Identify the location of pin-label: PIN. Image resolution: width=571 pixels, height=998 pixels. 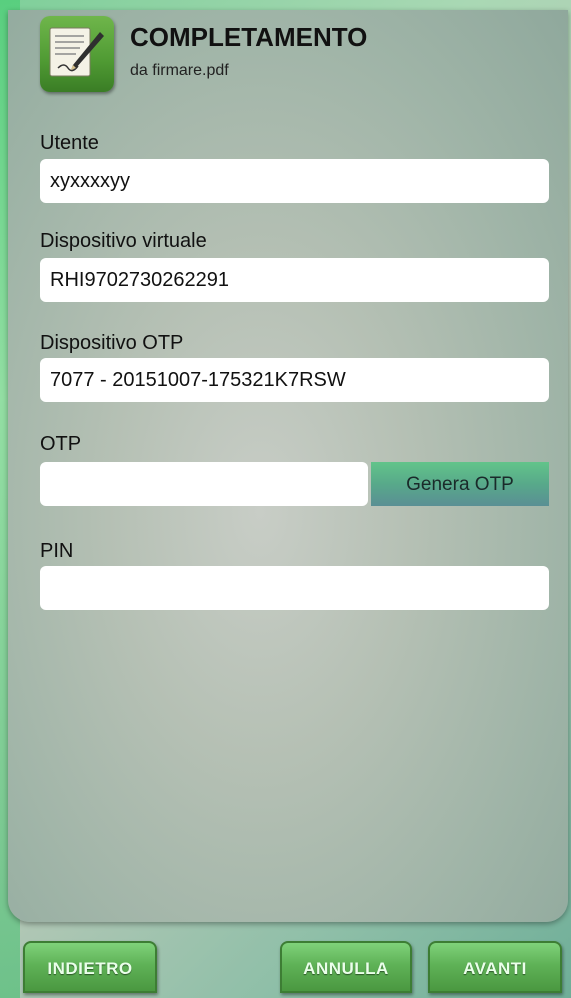
(57, 551).